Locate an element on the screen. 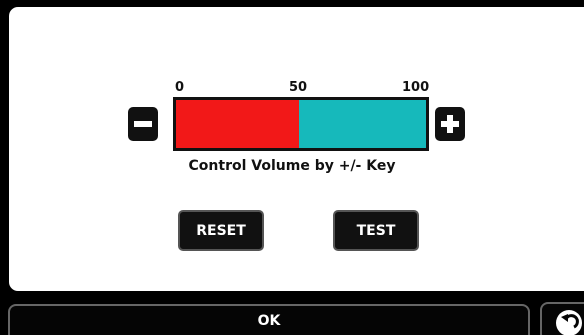 The height and width of the screenshot is (335, 584). reset-button: RESET is located at coordinates (221, 230).